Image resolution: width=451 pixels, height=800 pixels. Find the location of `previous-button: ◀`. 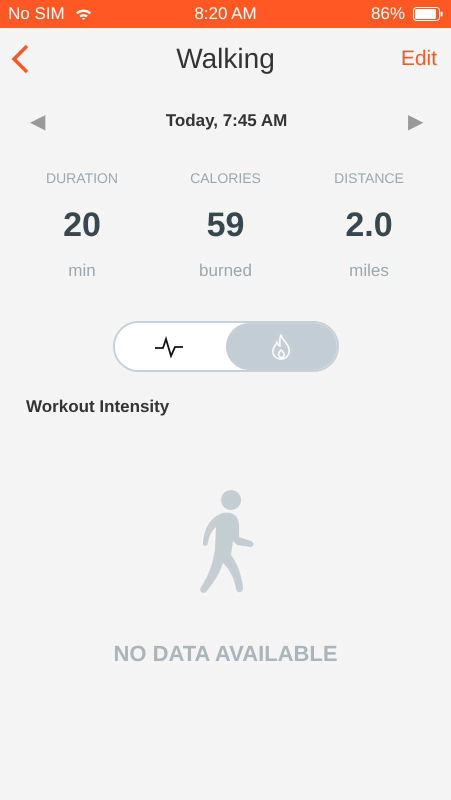

previous-button: ◀ is located at coordinates (37, 121).